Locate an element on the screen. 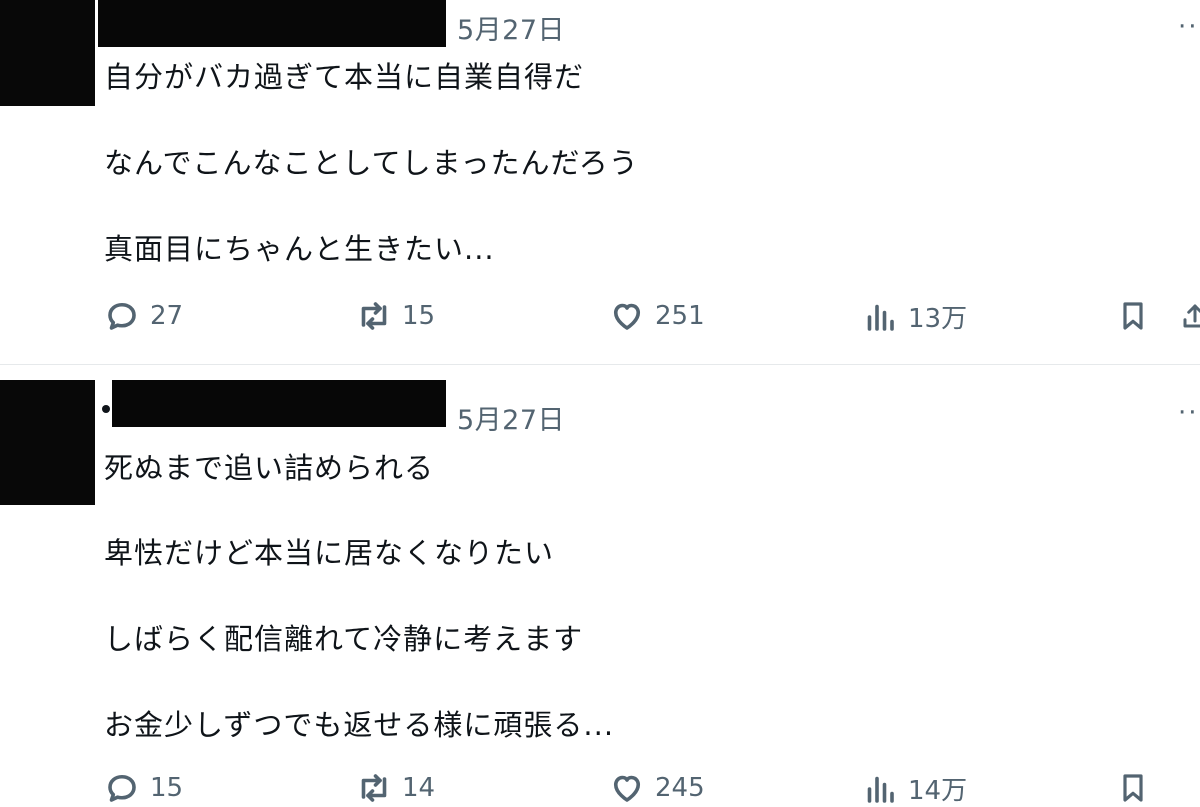 The width and height of the screenshot is (1200, 807). views-count: 14万 is located at coordinates (938, 791).